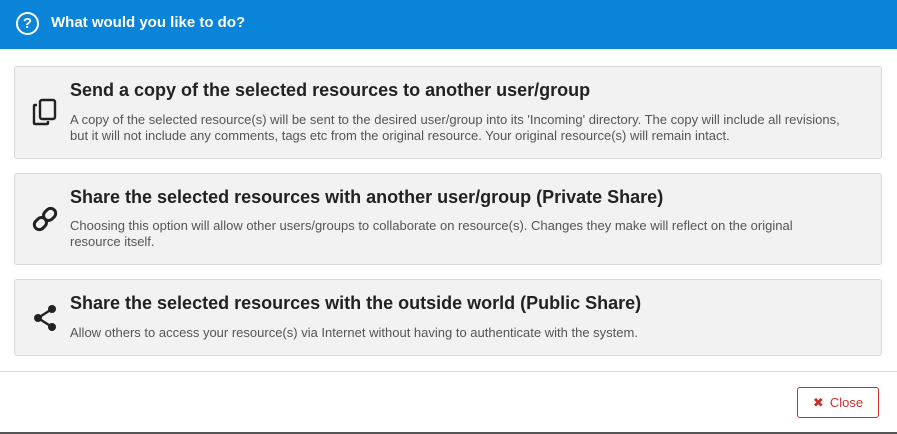 The height and width of the screenshot is (434, 897). Describe the element at coordinates (818, 402) in the screenshot. I see `times-icon: ✖` at that location.